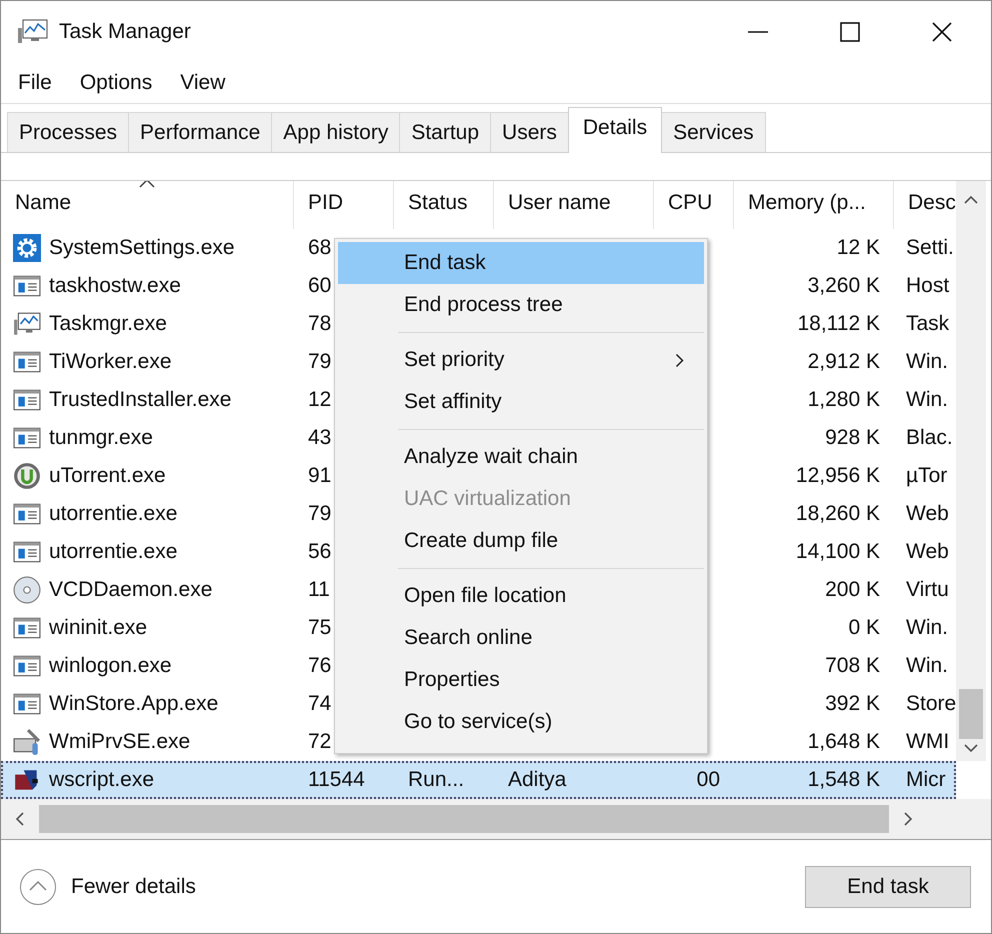 This screenshot has height=934, width=992. I want to click on tab: Services, so click(713, 132).